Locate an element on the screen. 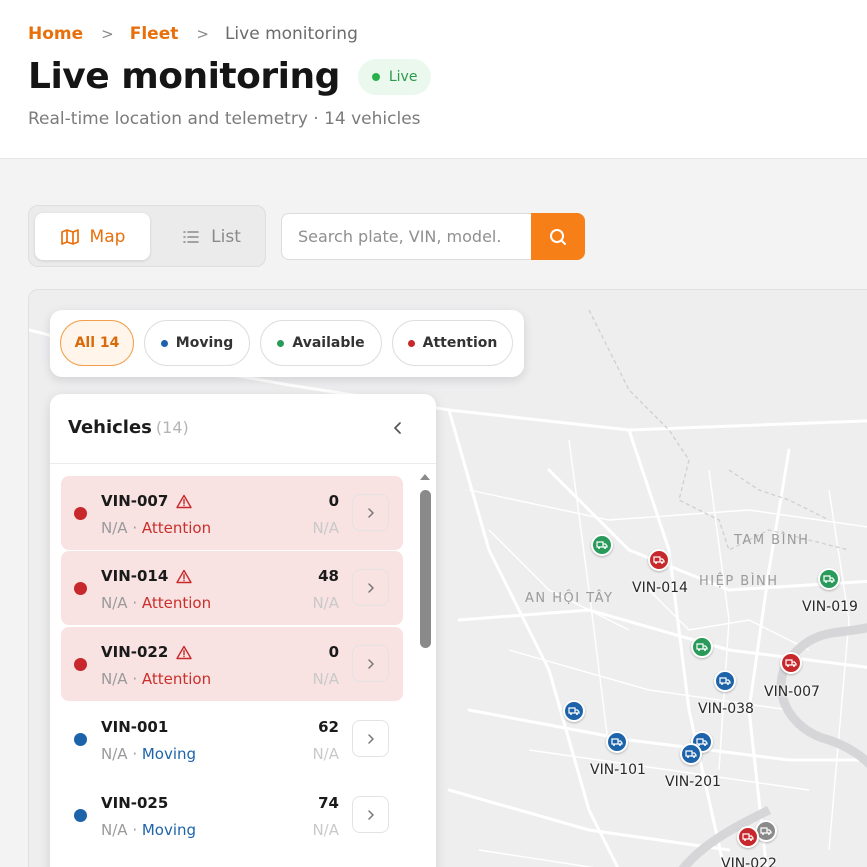 The width and height of the screenshot is (867, 867). chevron-left-icon is located at coordinates (397, 428).